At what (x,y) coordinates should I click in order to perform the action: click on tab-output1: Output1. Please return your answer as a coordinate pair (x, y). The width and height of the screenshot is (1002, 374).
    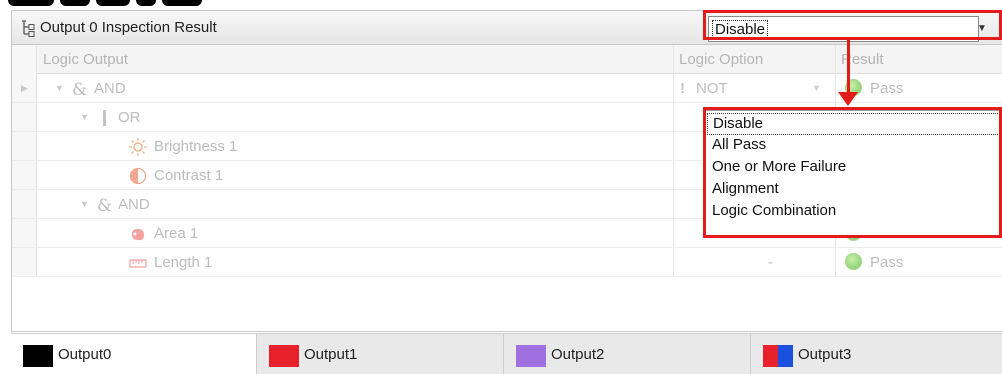
    Looking at the image, I should click on (380, 354).